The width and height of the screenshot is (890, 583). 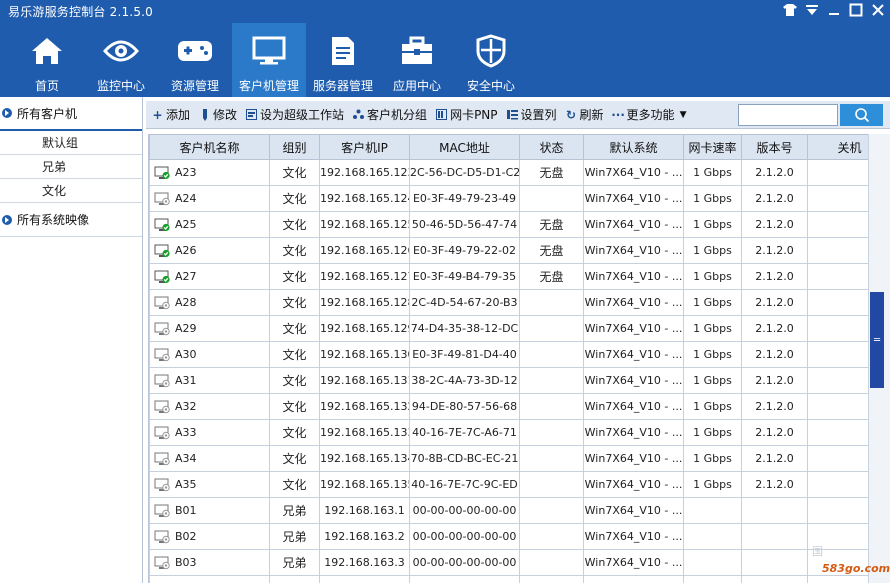 I want to click on add-button: + 添加, so click(x=171, y=114).